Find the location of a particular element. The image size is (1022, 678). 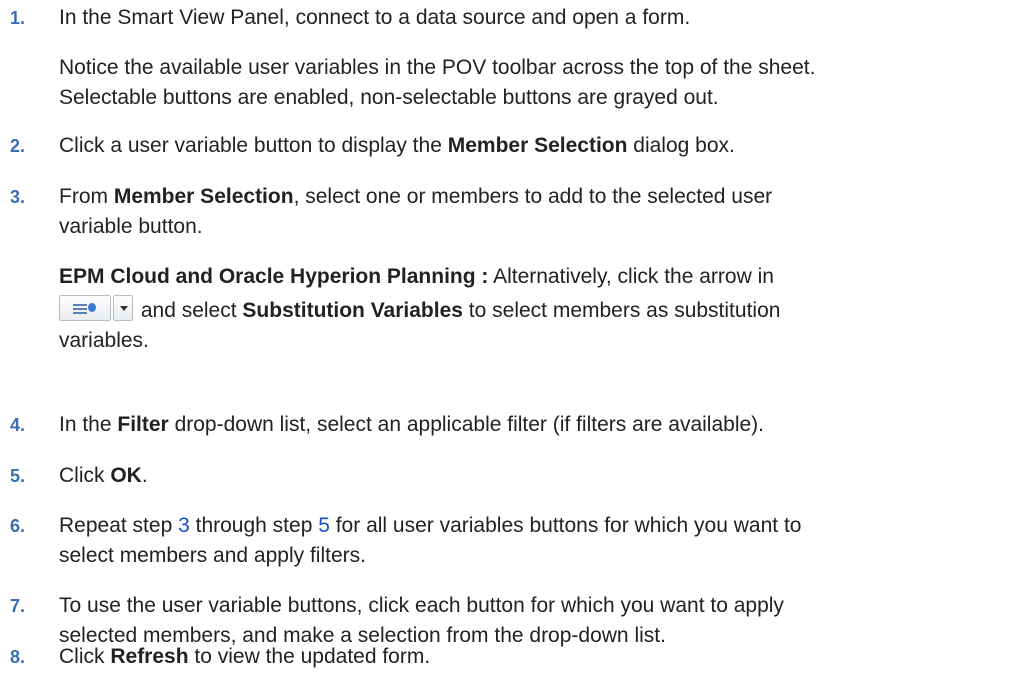

member-list-dropdown-icon is located at coordinates (97, 308).